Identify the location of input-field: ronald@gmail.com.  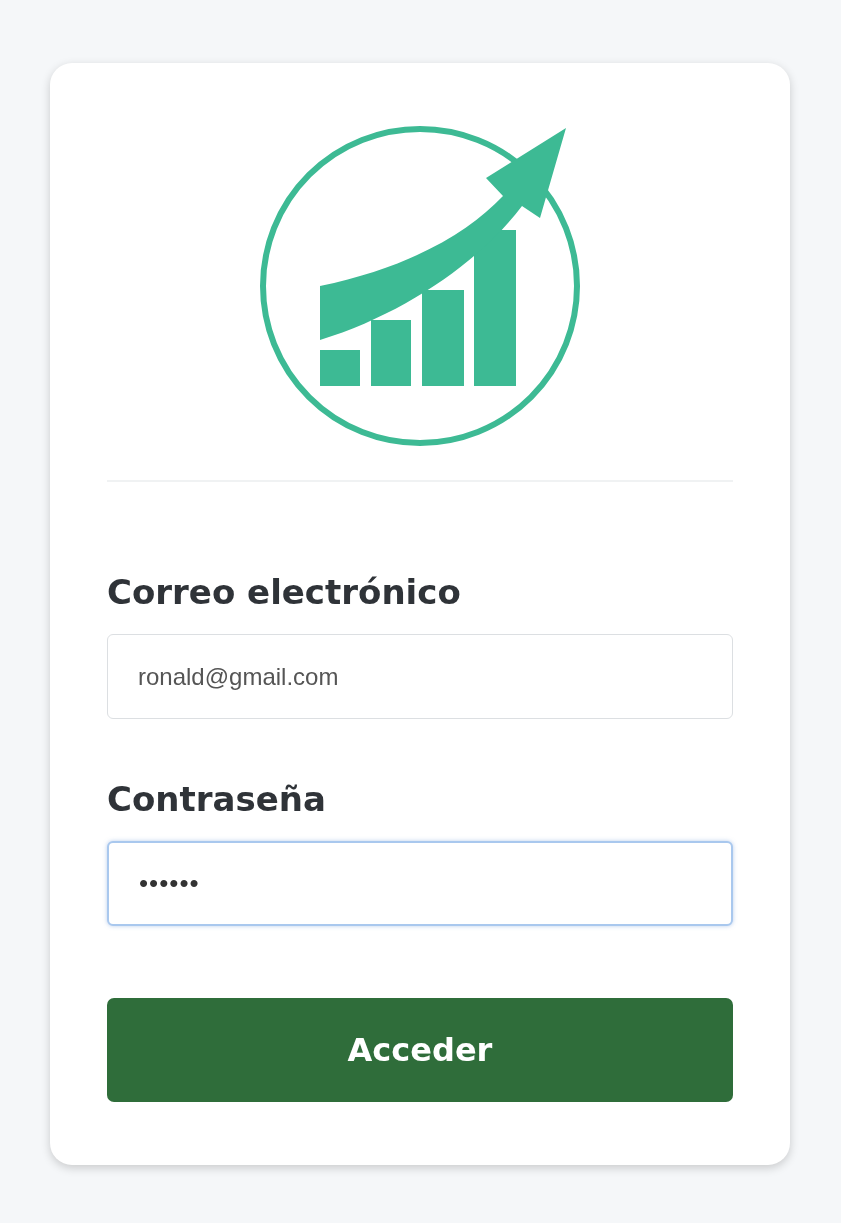
(420, 676).